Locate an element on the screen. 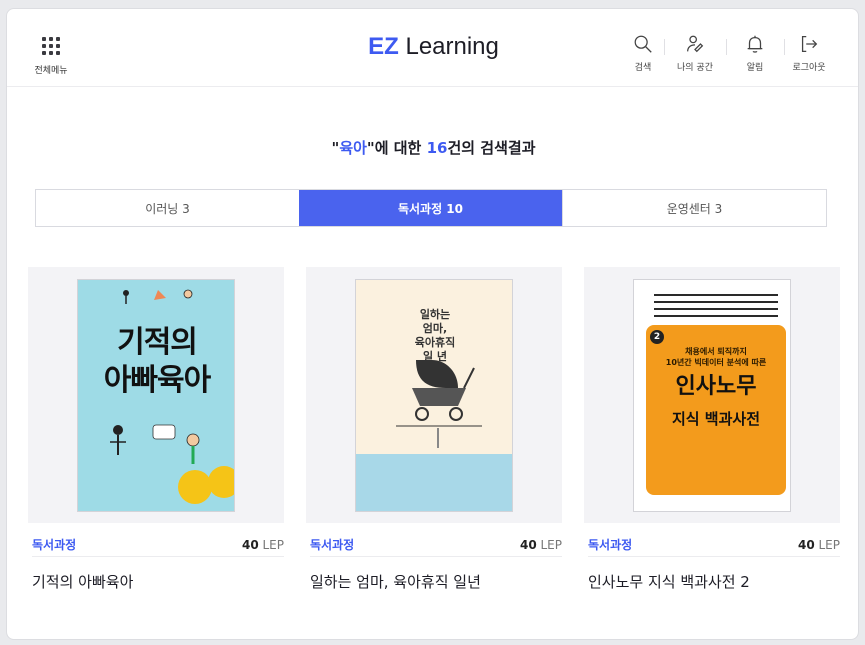 The height and width of the screenshot is (645, 865). search-label: 검색 is located at coordinates (643, 68).